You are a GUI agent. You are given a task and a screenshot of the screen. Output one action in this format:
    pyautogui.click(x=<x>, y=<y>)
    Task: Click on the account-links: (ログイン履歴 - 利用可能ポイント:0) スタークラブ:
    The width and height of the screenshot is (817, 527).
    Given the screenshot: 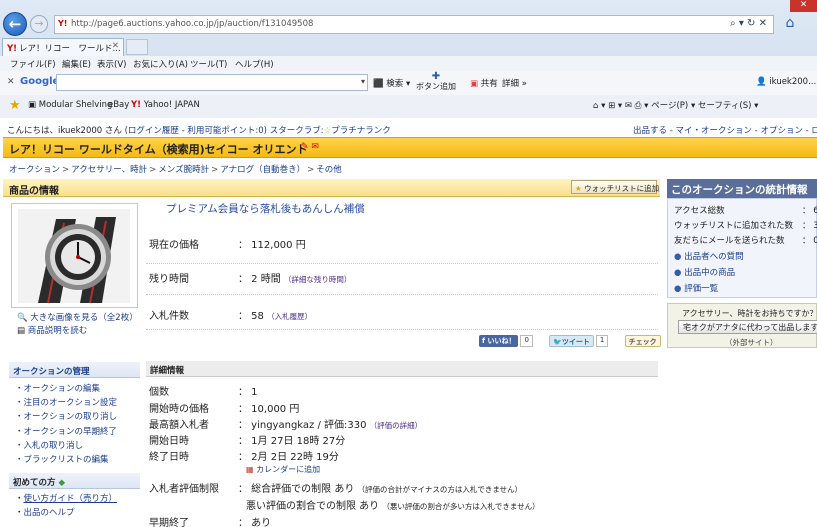 What is the action you would take?
    pyautogui.click(x=224, y=131)
    